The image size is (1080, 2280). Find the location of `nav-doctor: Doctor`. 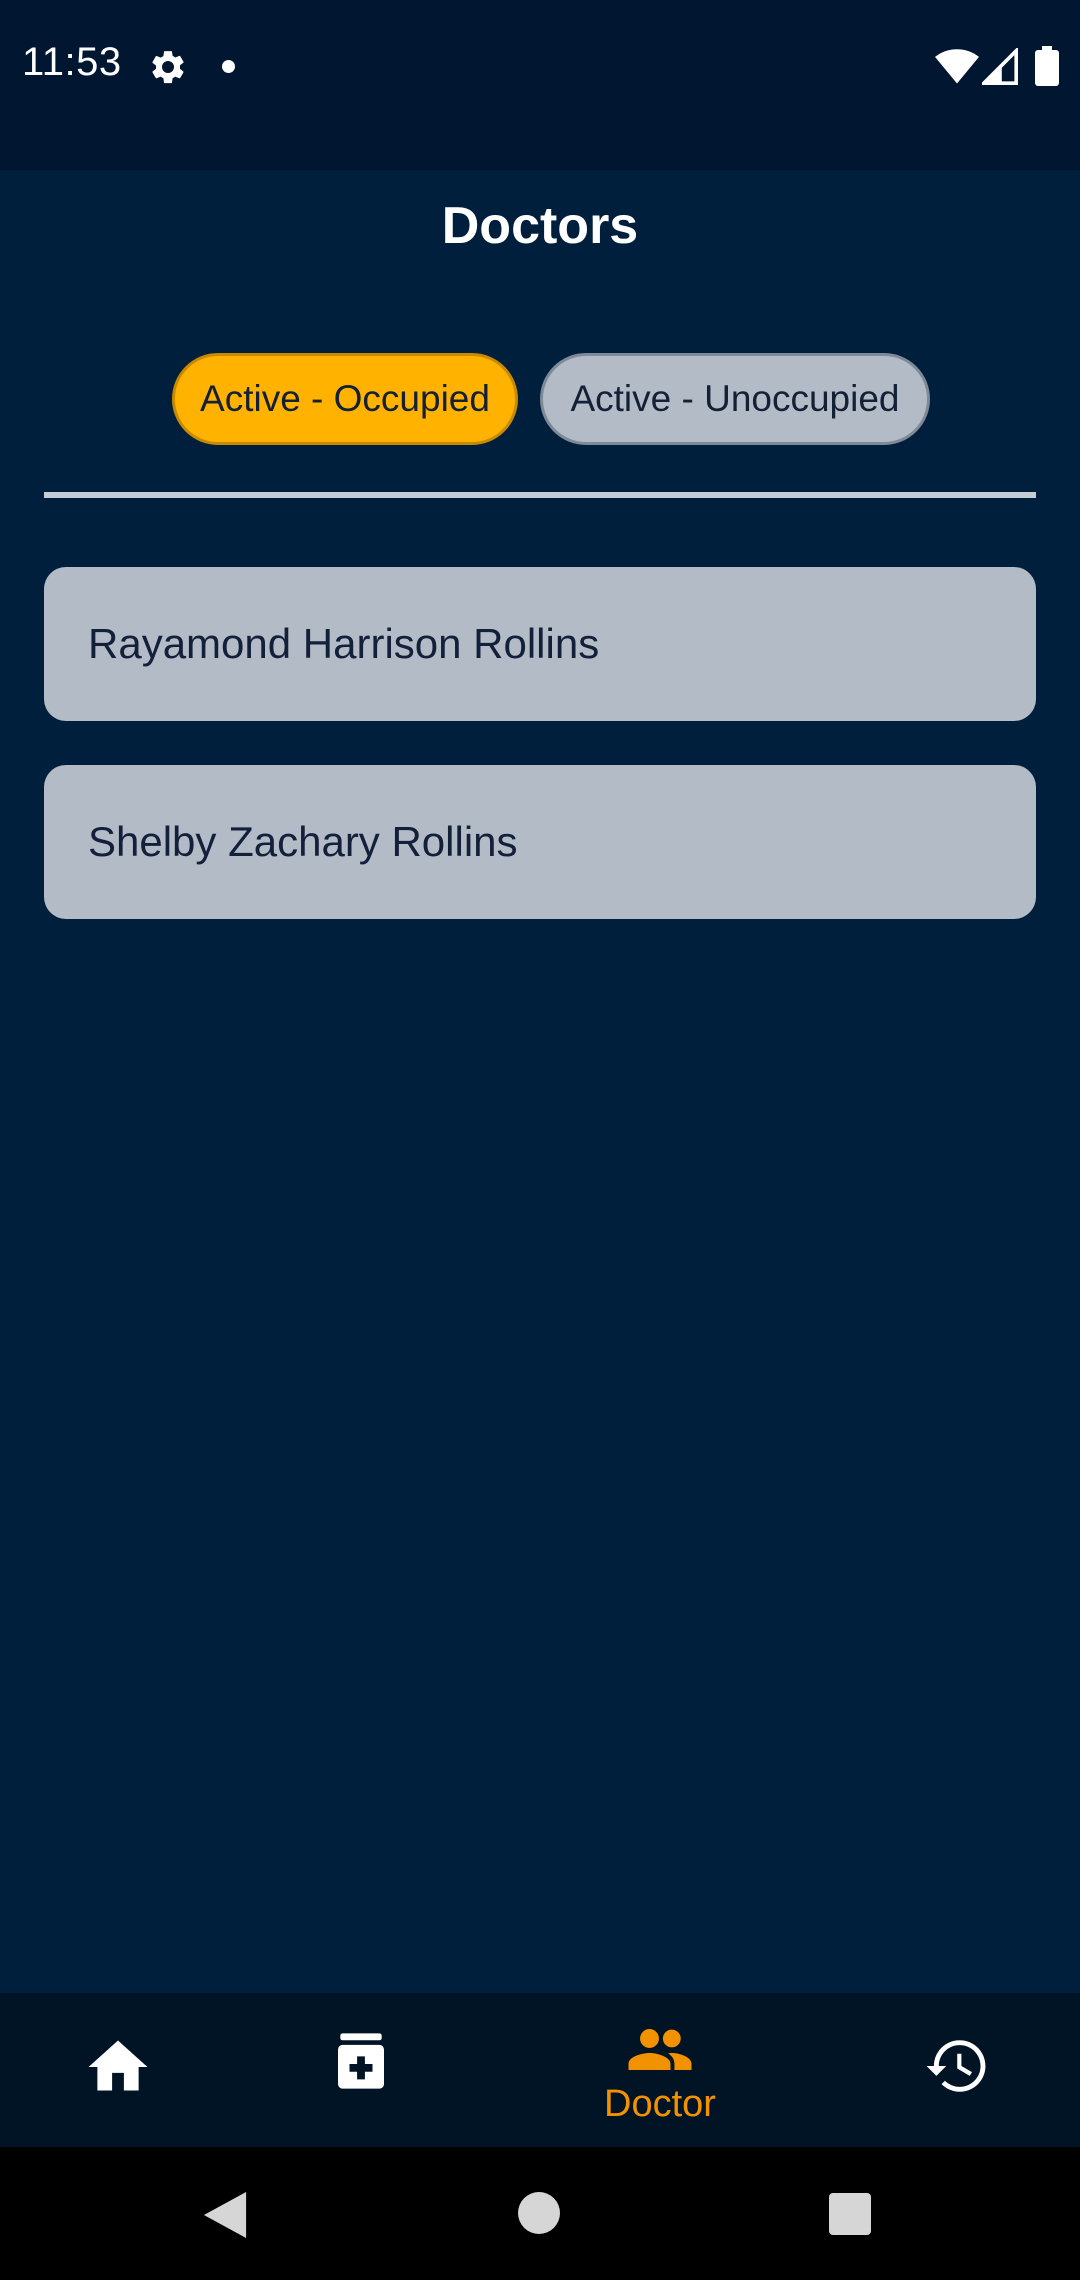

nav-doctor: Doctor is located at coordinates (660, 2070).